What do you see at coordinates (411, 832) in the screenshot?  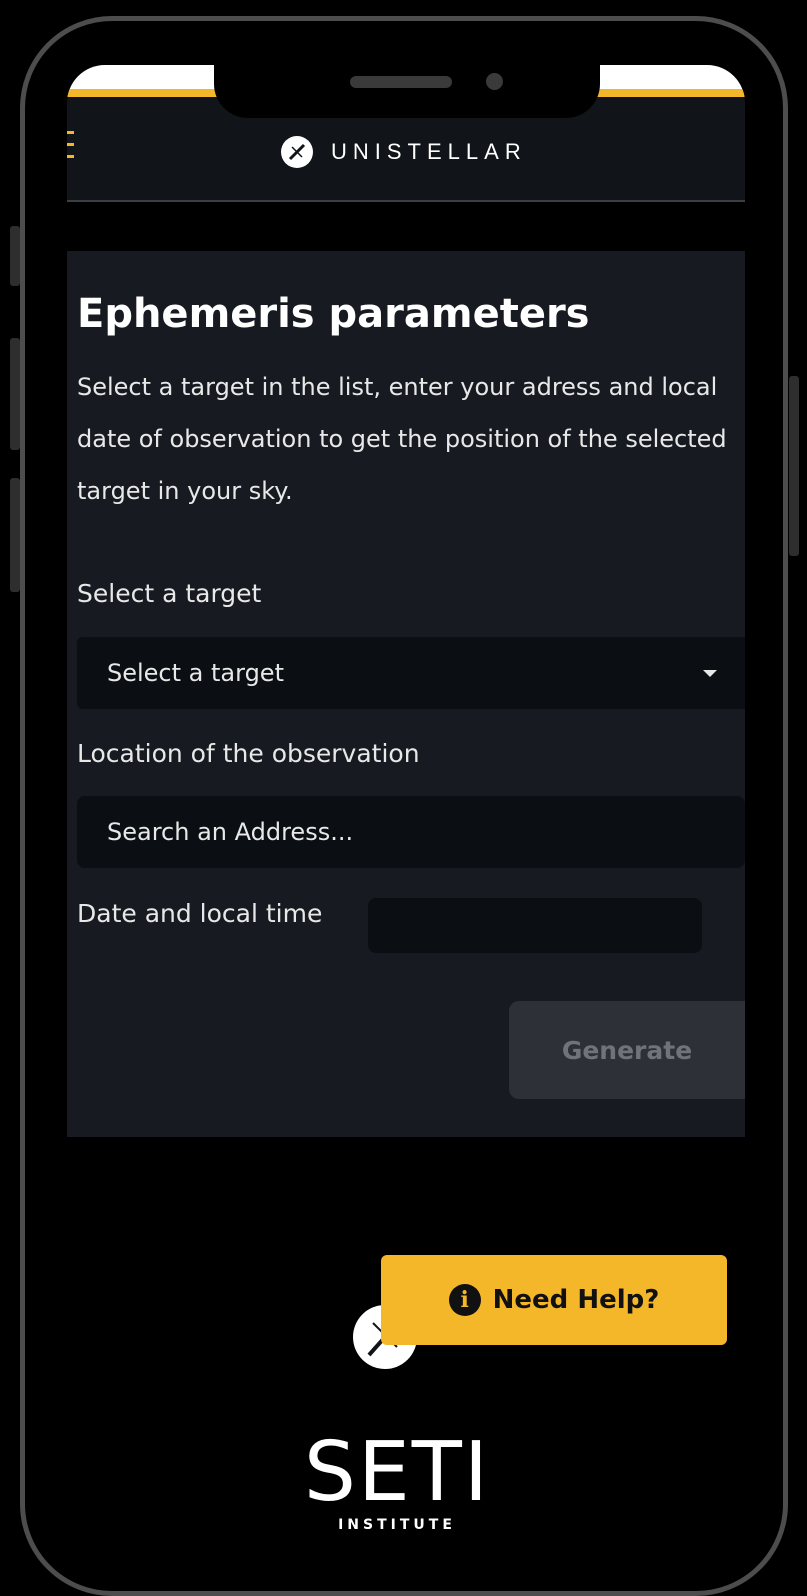 I see `address-search-input` at bounding box center [411, 832].